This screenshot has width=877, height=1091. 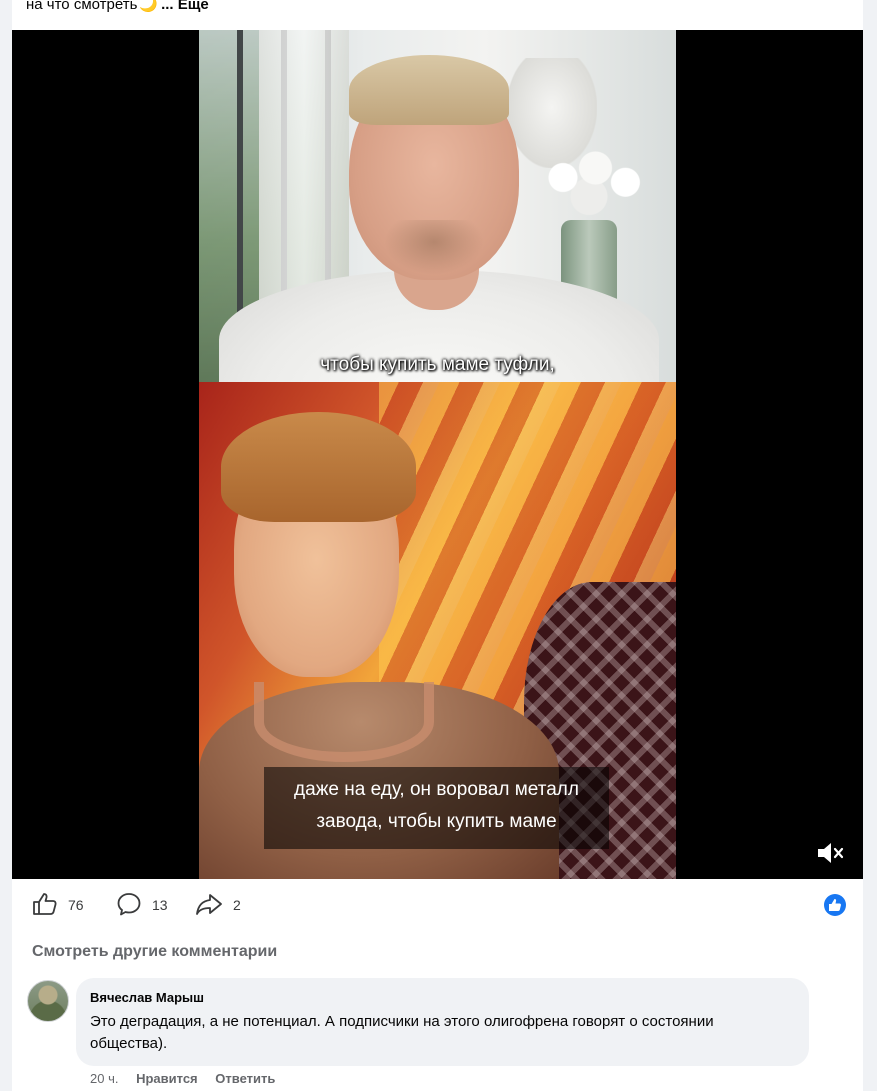 I want to click on post-text: на что смотреть 🌙... Еще, so click(x=117, y=7).